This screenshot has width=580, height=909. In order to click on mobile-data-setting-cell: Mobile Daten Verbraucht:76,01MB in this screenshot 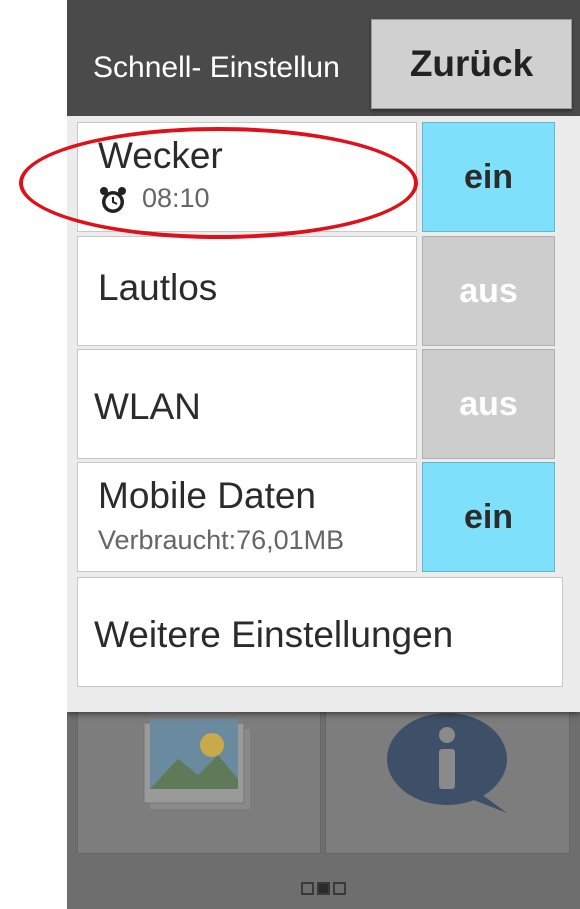, I will do `click(247, 517)`.